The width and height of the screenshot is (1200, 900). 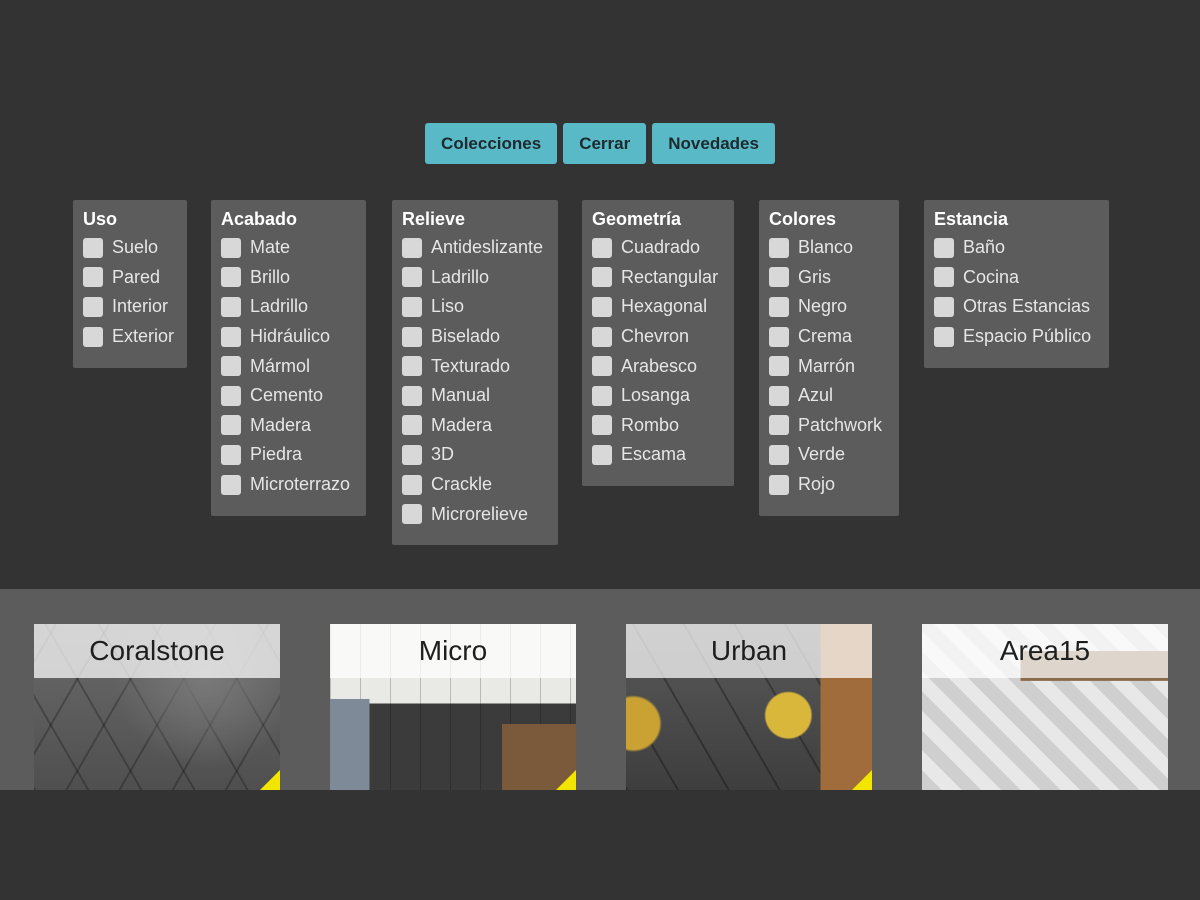 What do you see at coordinates (829, 248) in the screenshot?
I see `filter-option: Blanco` at bounding box center [829, 248].